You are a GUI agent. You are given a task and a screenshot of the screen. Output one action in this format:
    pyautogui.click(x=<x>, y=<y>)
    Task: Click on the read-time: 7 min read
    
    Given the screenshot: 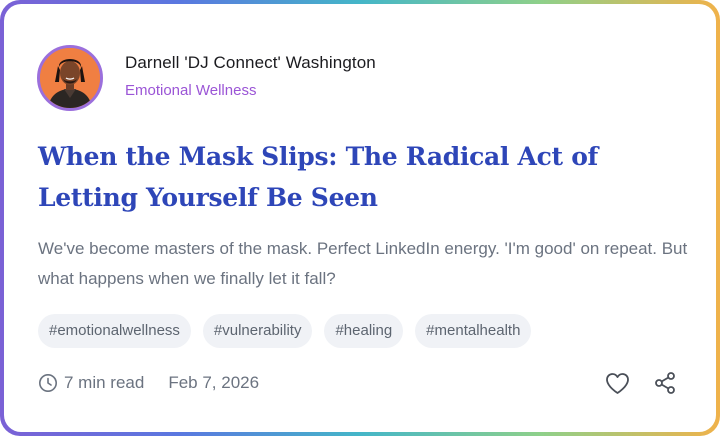 What is the action you would take?
    pyautogui.click(x=104, y=382)
    